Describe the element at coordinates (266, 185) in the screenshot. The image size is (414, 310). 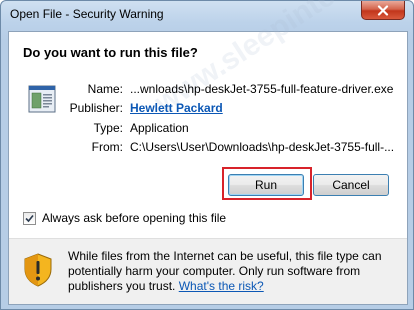
I see `run-button: Run` at that location.